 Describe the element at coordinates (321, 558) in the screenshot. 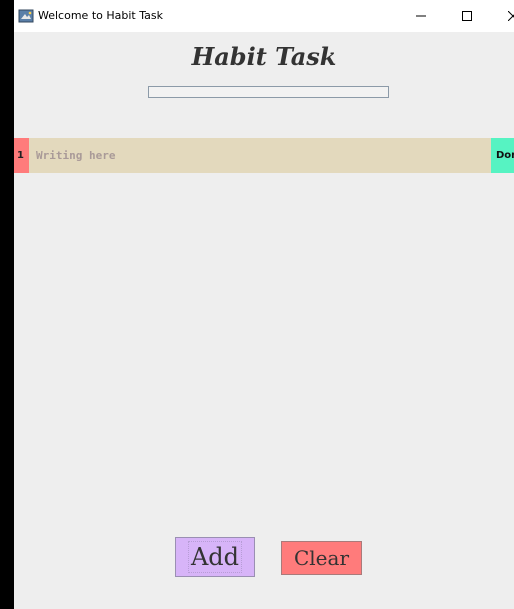

I see `clear-button: Clear` at that location.